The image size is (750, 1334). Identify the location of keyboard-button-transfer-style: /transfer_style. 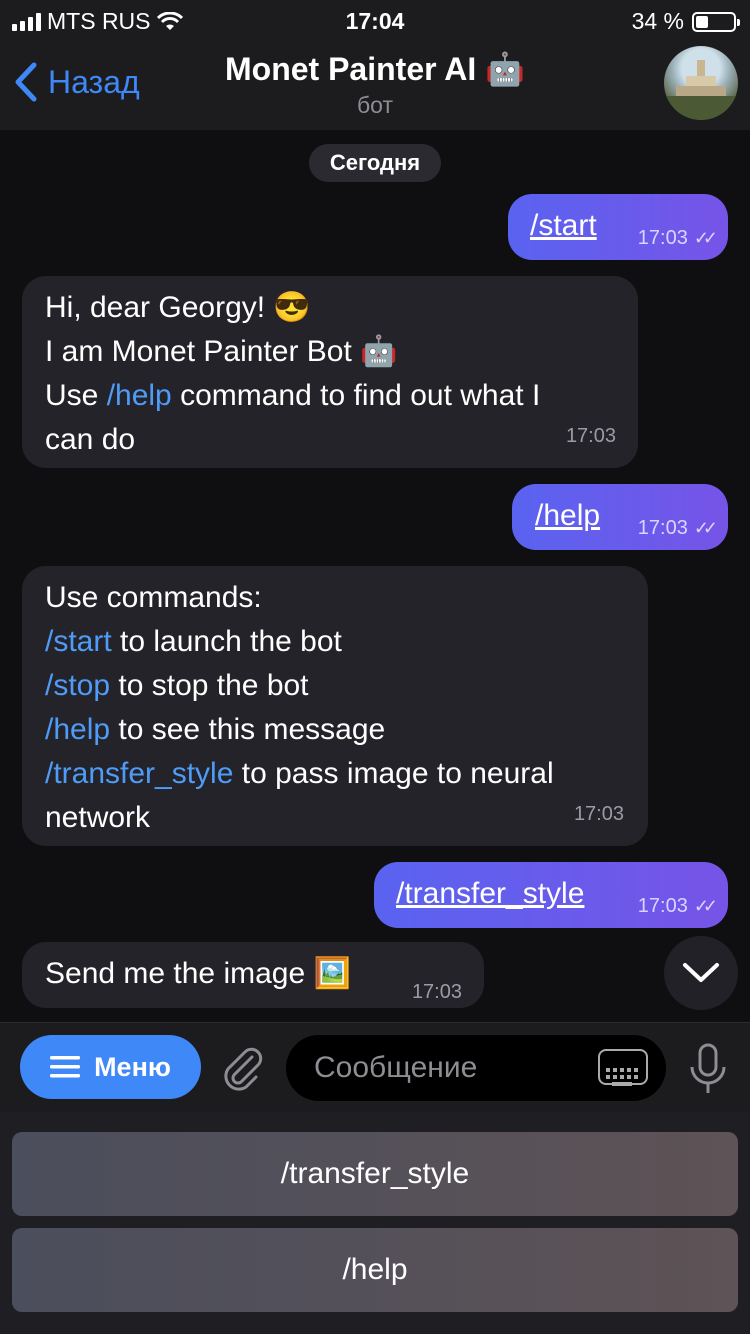
(375, 1174).